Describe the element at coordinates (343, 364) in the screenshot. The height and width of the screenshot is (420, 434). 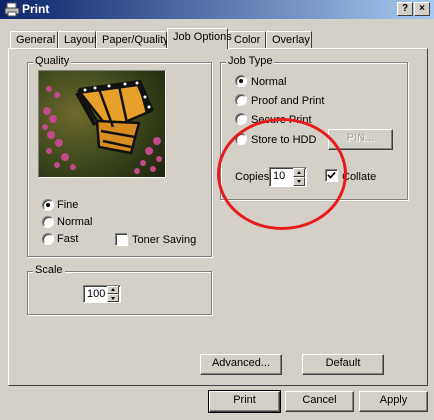
I see `default-button: Default` at that location.